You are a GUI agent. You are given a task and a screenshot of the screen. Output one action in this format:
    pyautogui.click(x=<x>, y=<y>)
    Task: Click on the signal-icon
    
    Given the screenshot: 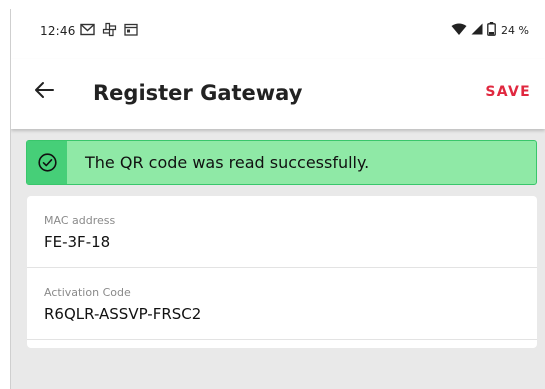 What is the action you would take?
    pyautogui.click(x=477, y=30)
    